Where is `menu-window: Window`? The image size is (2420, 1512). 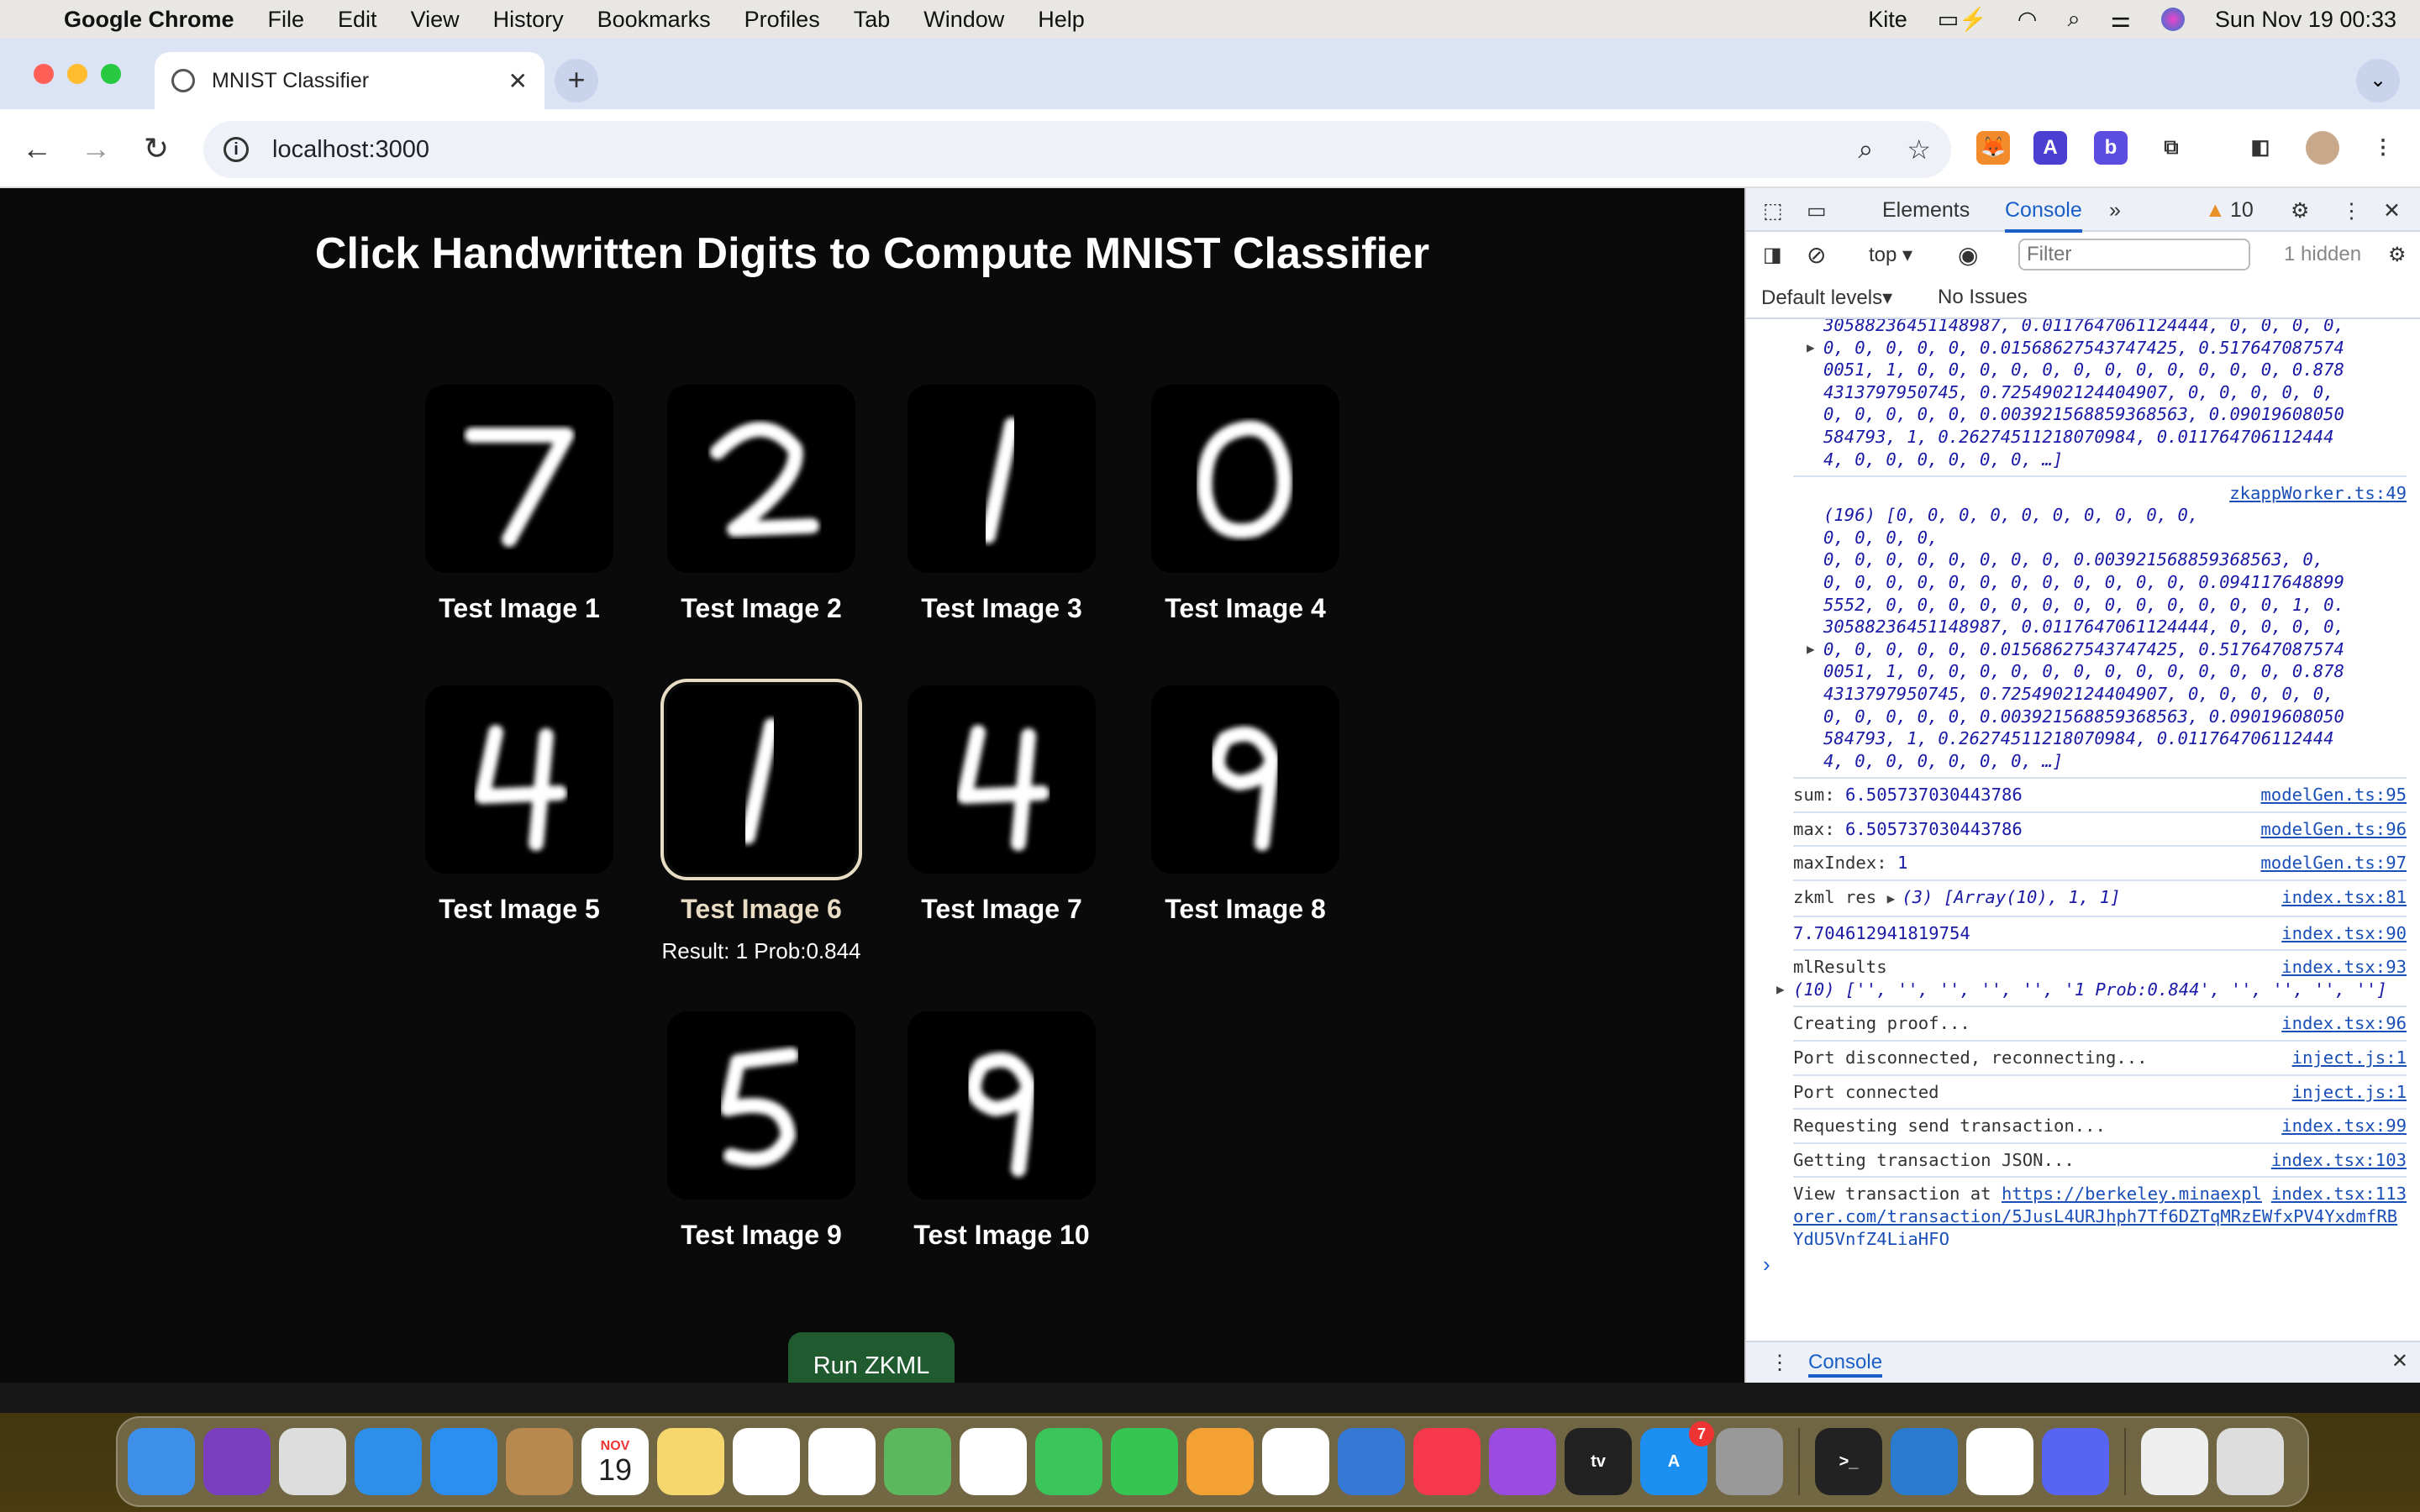 menu-window: Window is located at coordinates (963, 20).